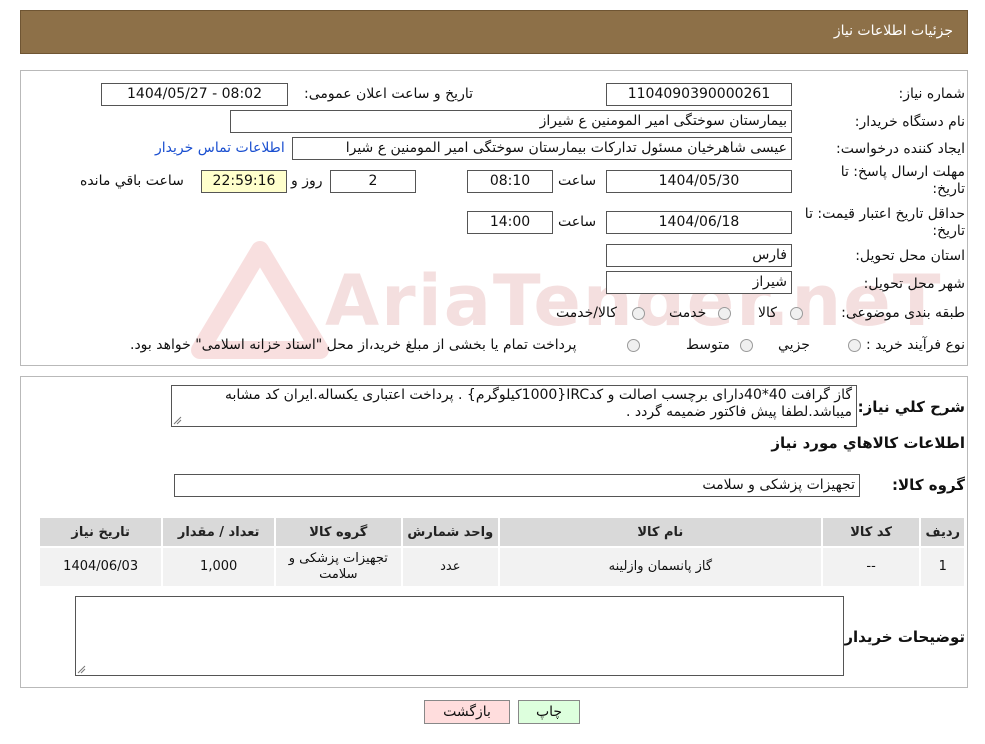  What do you see at coordinates (638, 313) in the screenshot?
I see `category-radio-goods-service` at bounding box center [638, 313].